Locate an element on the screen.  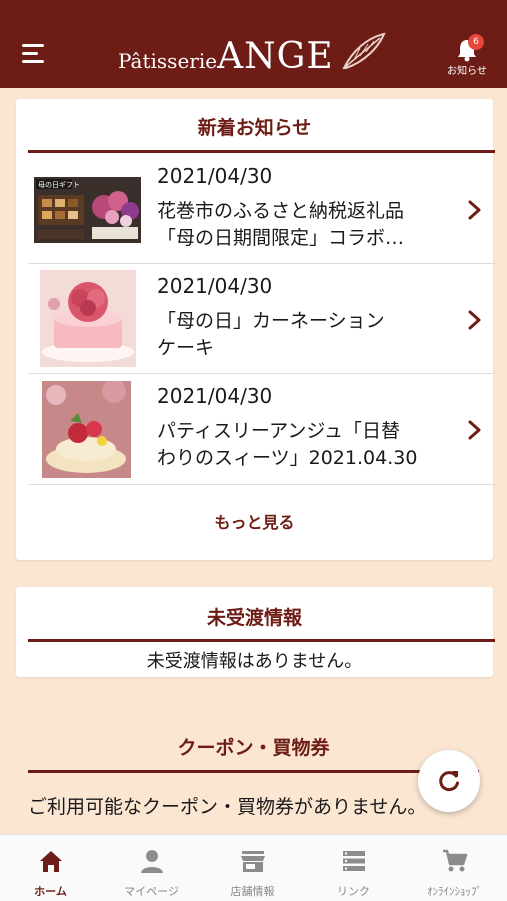
nav-home: ホーム is located at coordinates (50, 868).